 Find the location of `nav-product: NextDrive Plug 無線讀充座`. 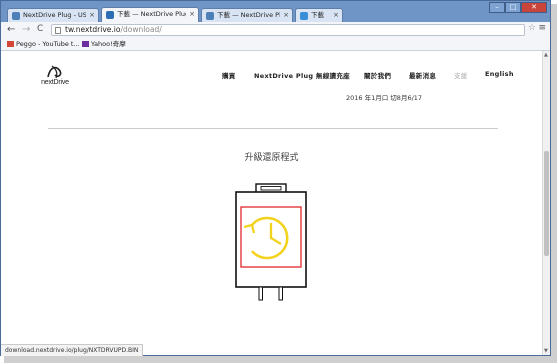

nav-product: NextDrive Plug 無線讀充座 is located at coordinates (302, 75).